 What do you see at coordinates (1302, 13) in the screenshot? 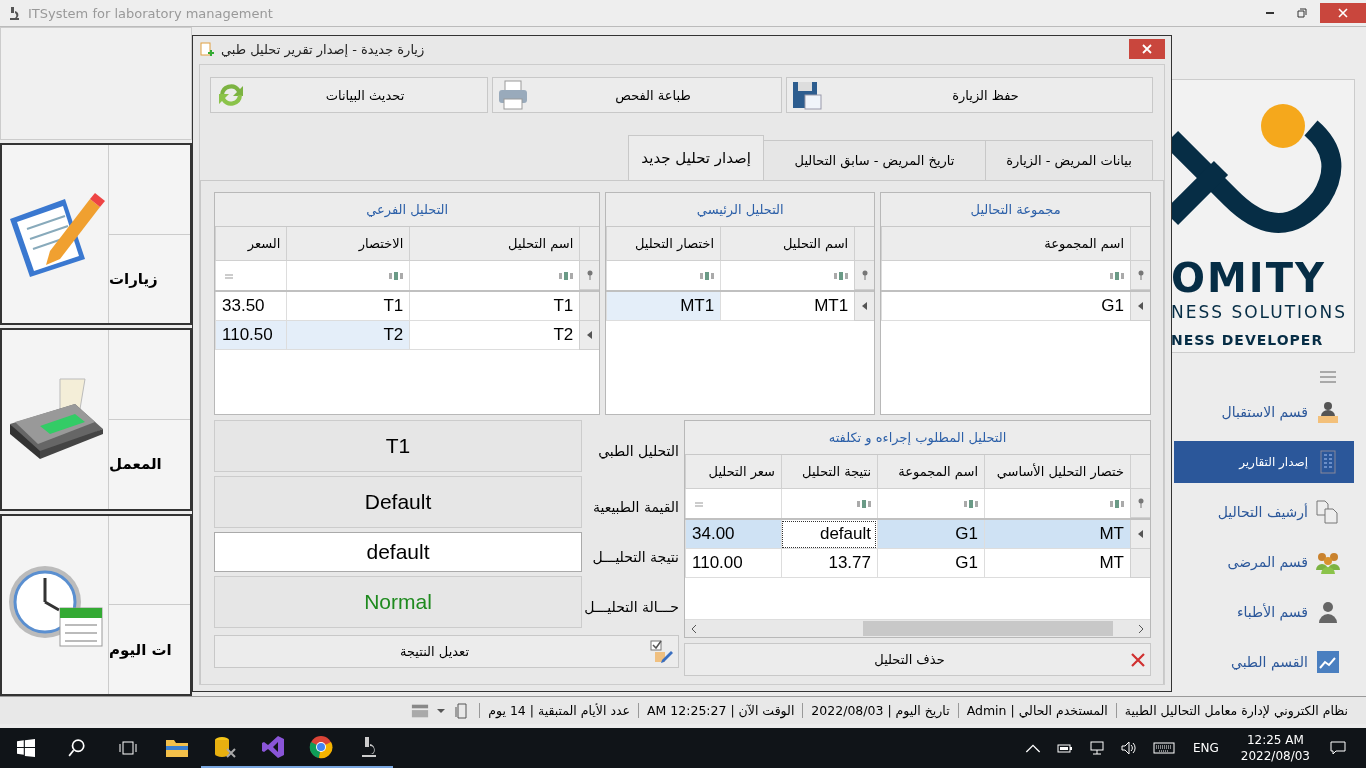
I see `restore-icon` at bounding box center [1302, 13].